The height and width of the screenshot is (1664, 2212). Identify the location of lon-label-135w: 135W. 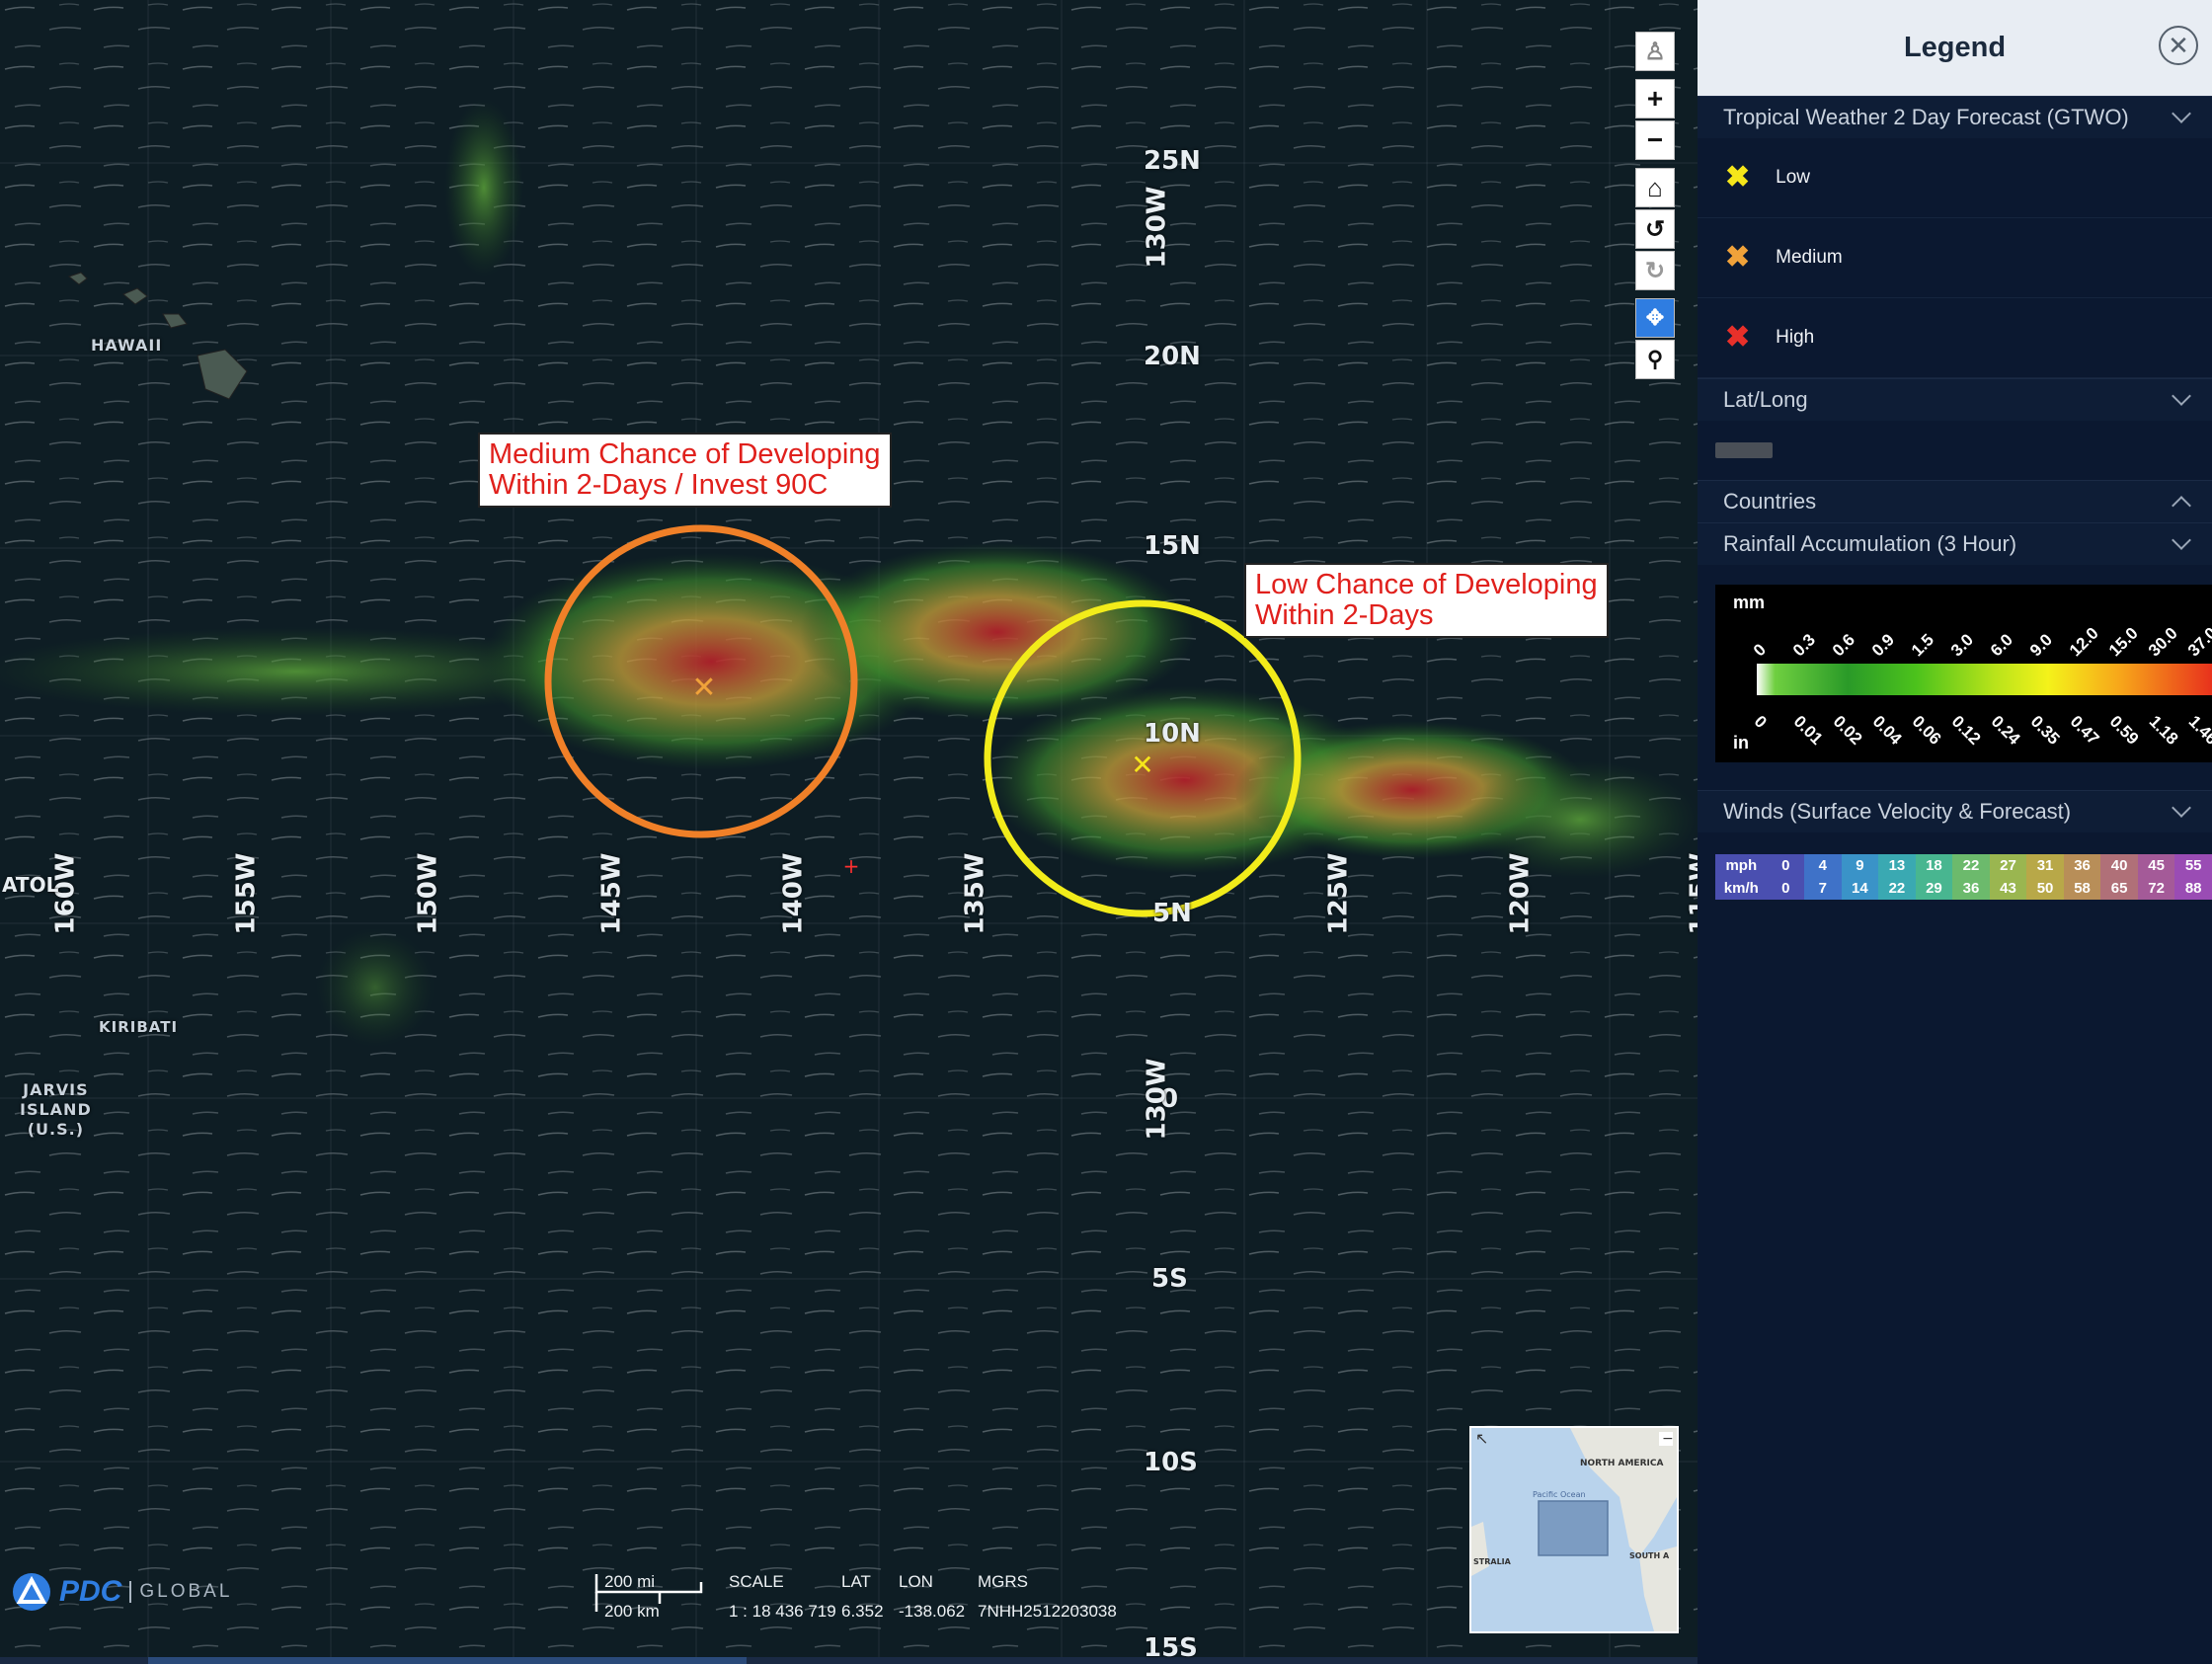
(975, 893).